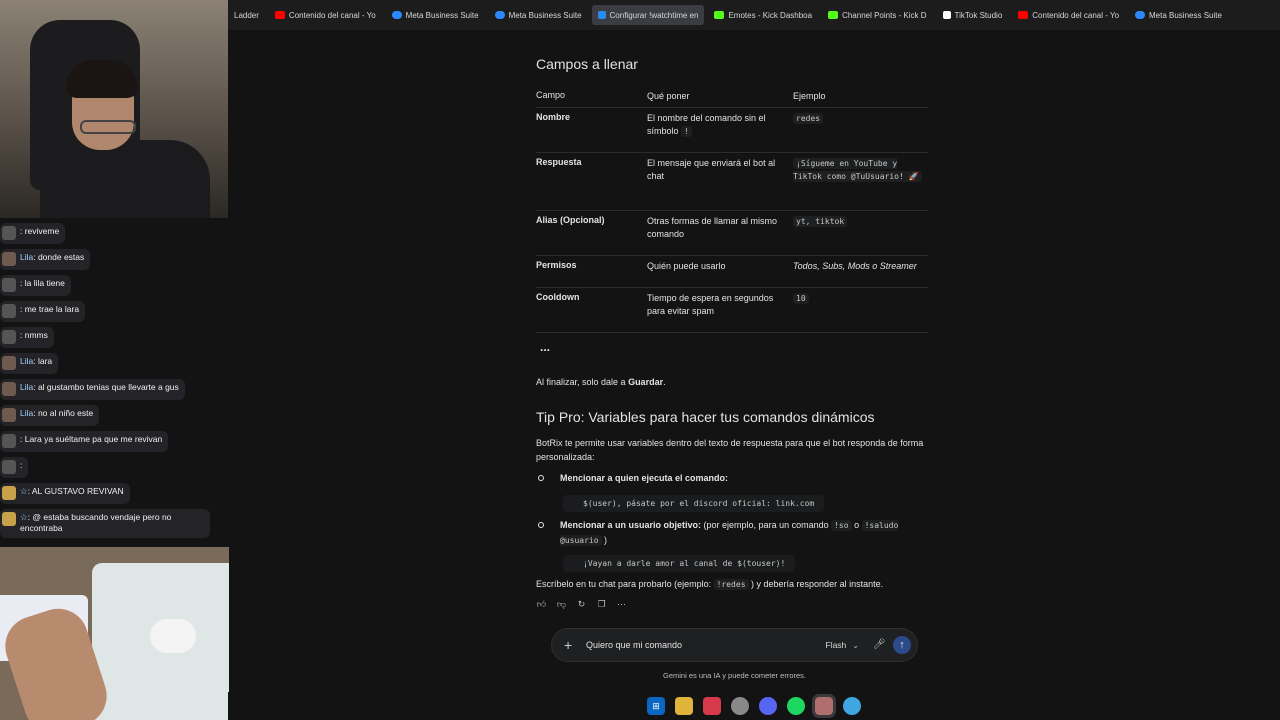 This screenshot has width=1280, height=720. I want to click on response-actions: 👍︎ 👎︎ ↻ ❐ ⋯, so click(581, 604).